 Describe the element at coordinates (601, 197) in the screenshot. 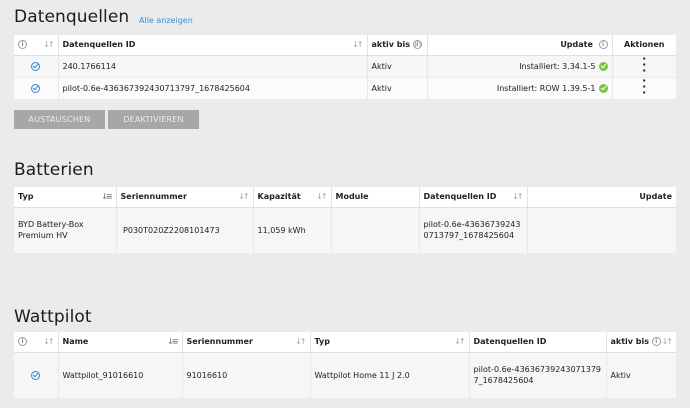

I see `update-column-header: Update` at that location.